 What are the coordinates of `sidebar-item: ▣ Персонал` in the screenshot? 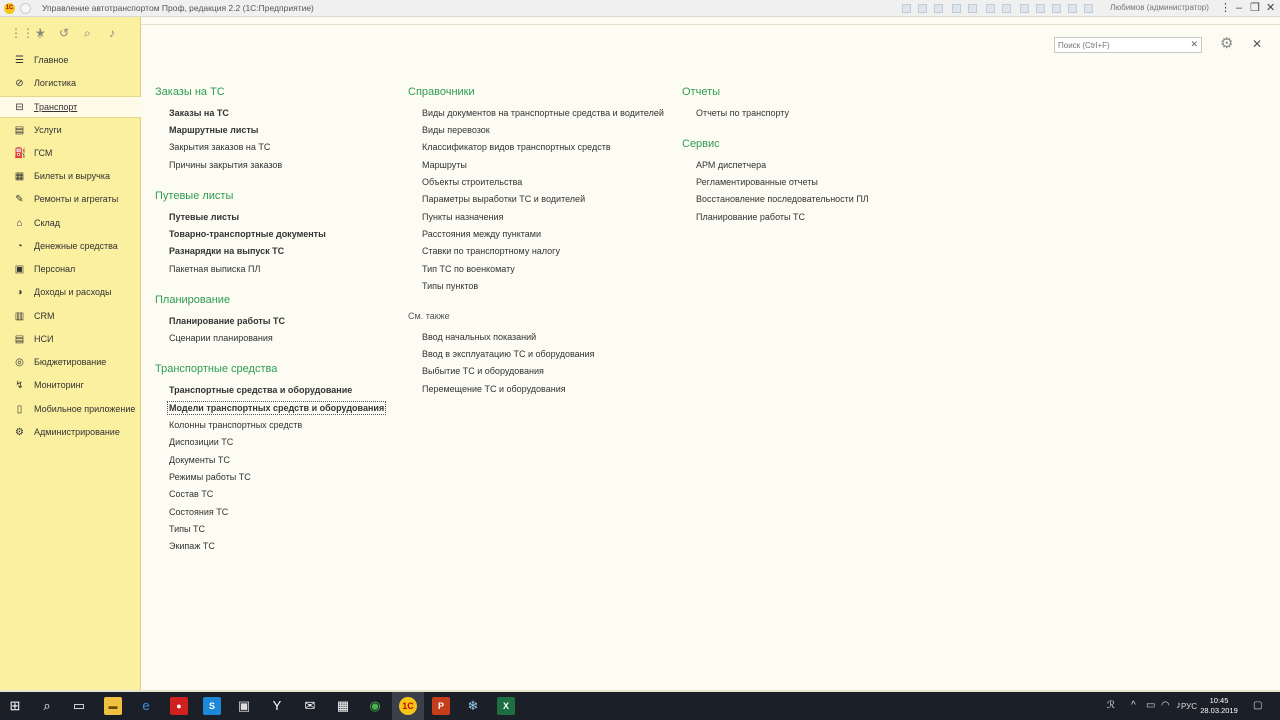 It's located at (70, 270).